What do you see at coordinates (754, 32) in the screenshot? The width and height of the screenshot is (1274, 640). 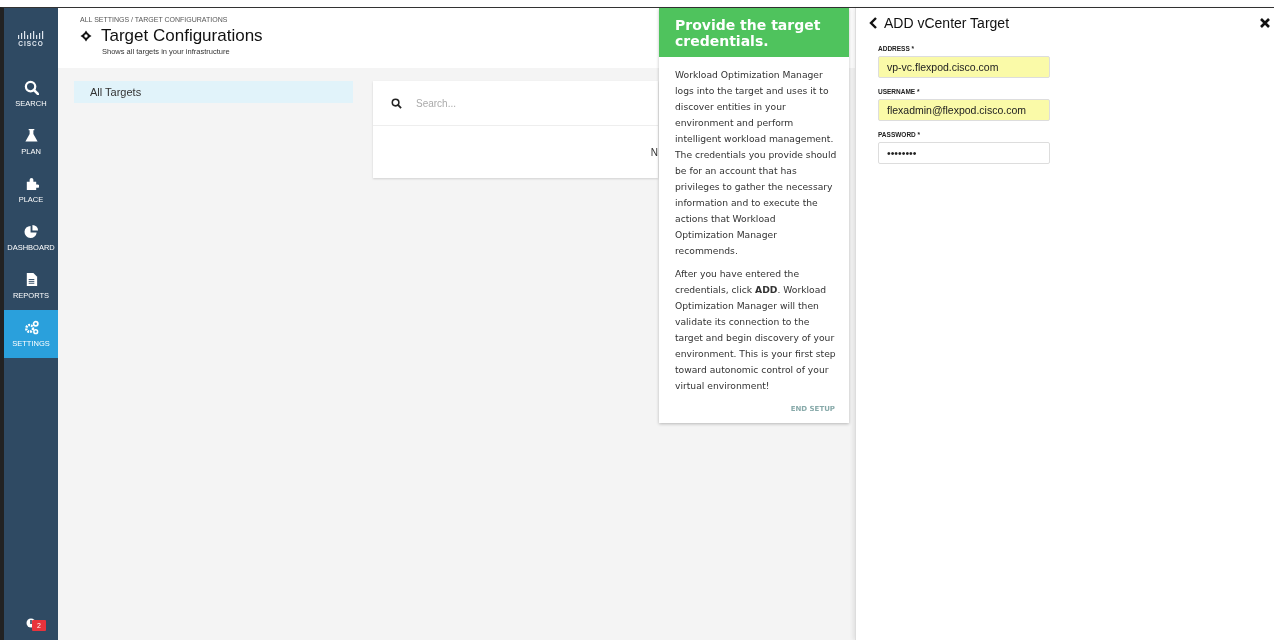 I see `popover-title: Provide the target credentials.` at bounding box center [754, 32].